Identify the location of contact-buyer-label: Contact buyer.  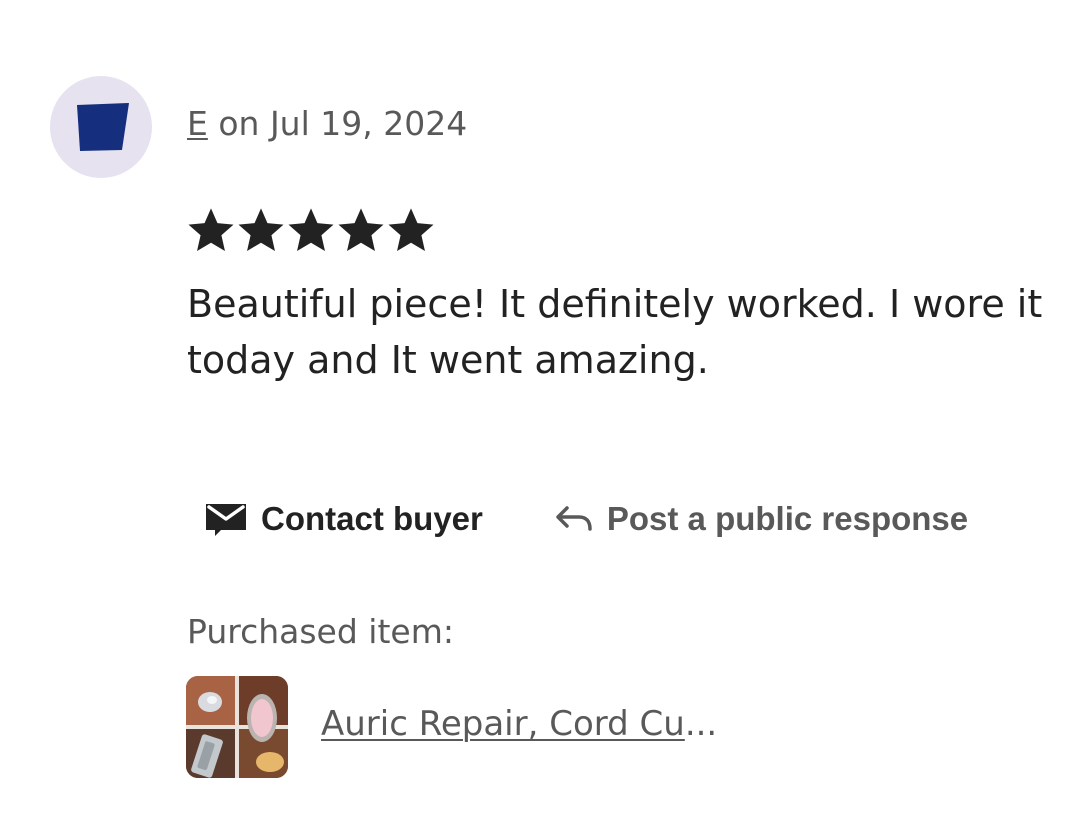
(372, 518).